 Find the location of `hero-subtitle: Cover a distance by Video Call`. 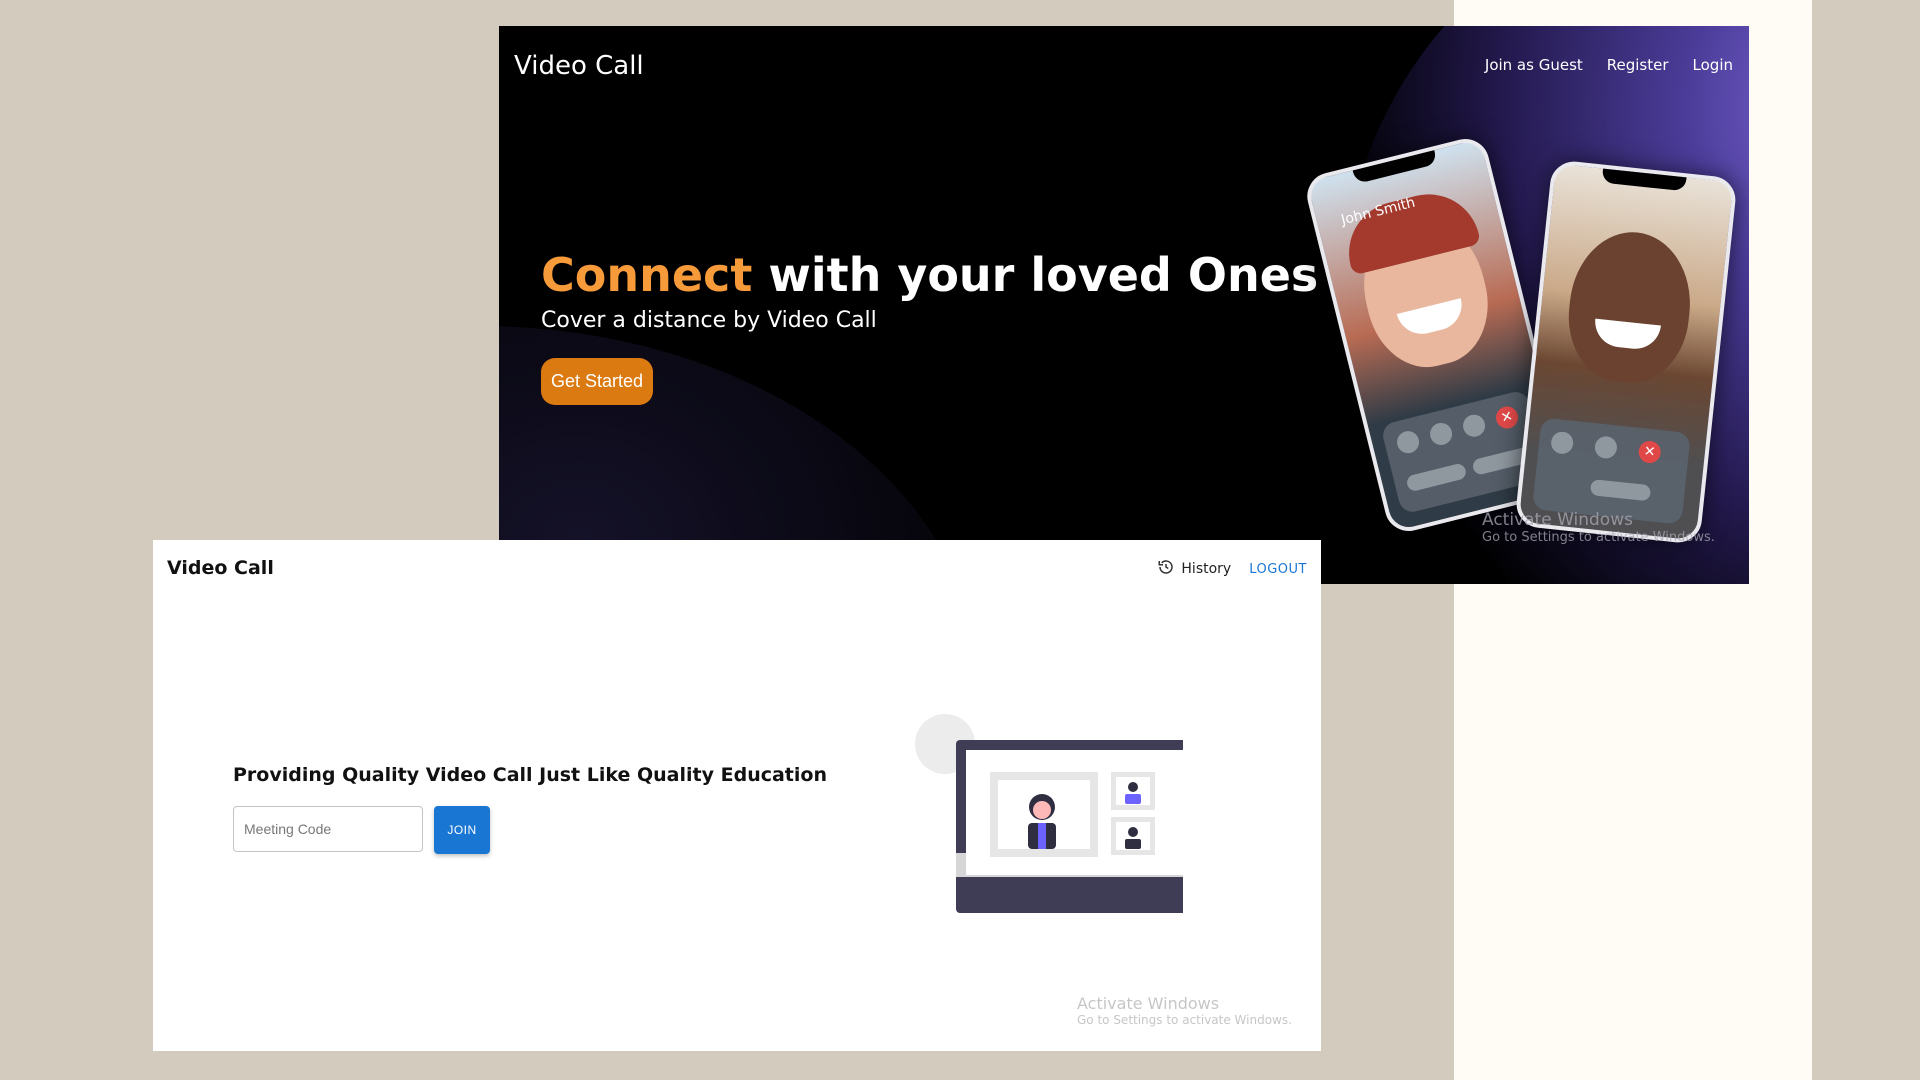

hero-subtitle: Cover a distance by Video Call is located at coordinates (709, 320).